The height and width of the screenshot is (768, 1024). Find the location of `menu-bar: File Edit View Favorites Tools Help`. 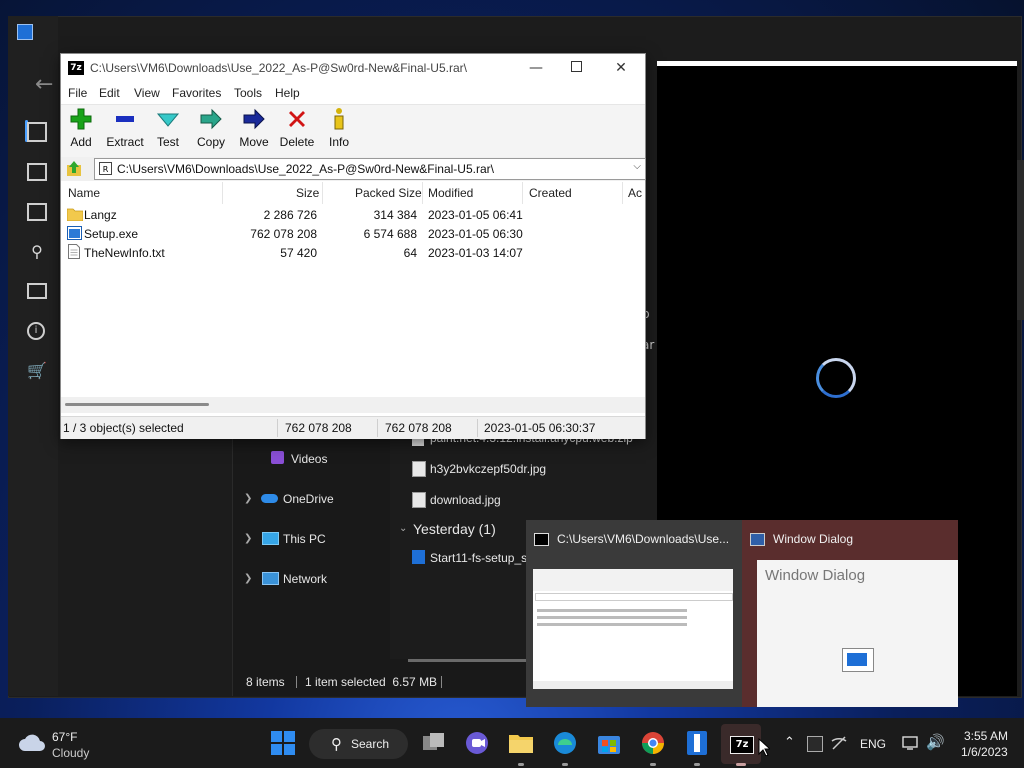

menu-bar: File Edit View Favorites Tools Help is located at coordinates (353, 93).